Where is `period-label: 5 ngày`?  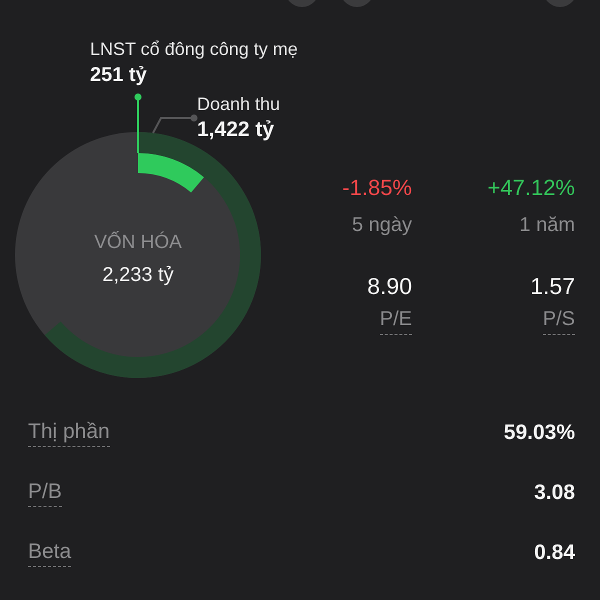 period-label: 5 ngày is located at coordinates (382, 225).